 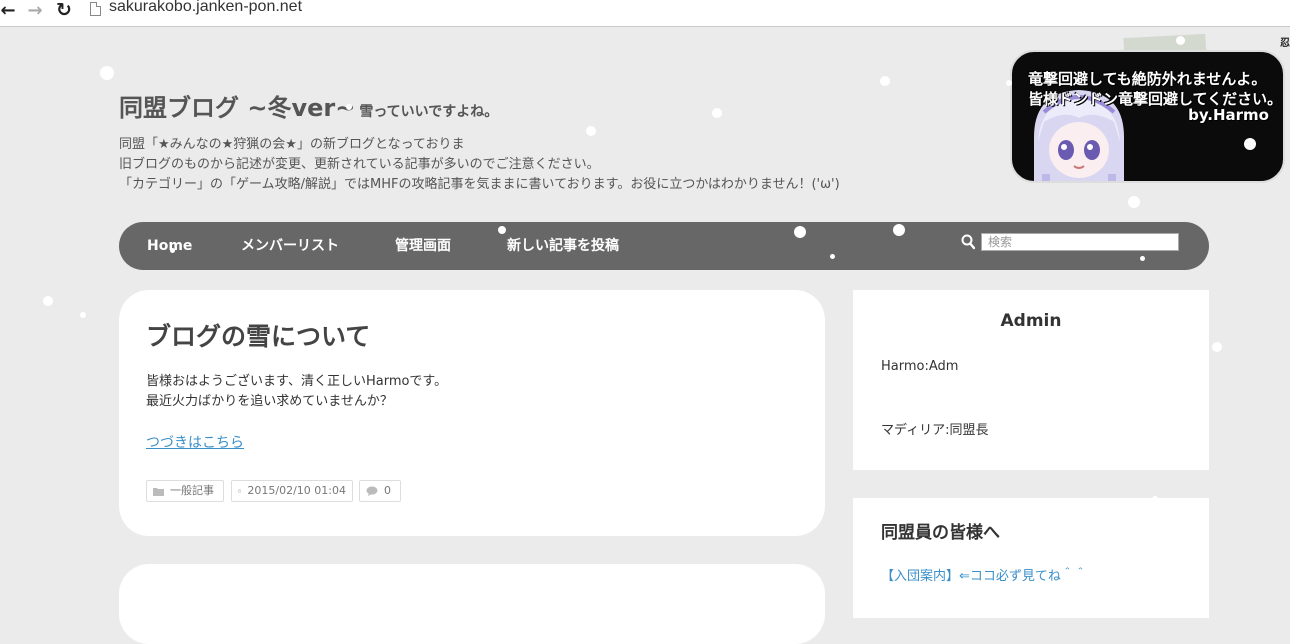 What do you see at coordinates (423, 246) in the screenshot?
I see `nav-item-admin-panel: 管理画面` at bounding box center [423, 246].